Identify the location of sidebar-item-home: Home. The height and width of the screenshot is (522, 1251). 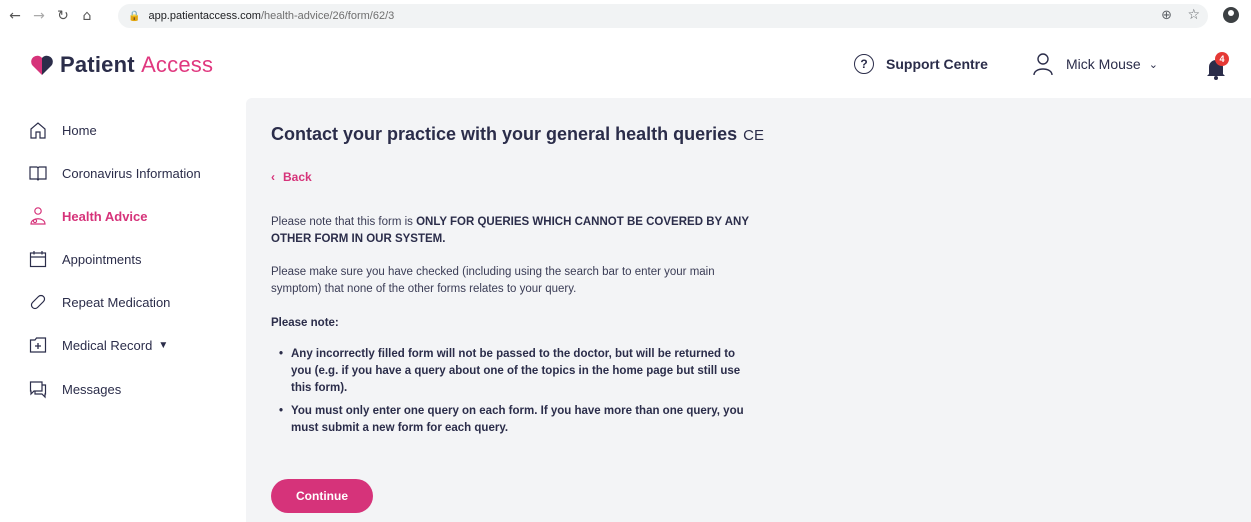
(62, 130).